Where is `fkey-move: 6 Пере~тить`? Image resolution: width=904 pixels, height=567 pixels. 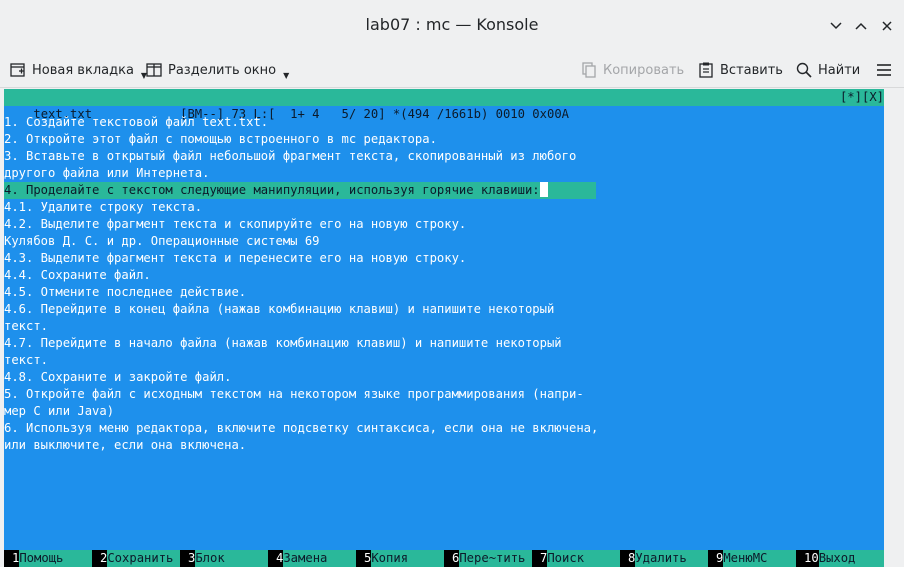
fkey-move: 6 Пере~тить is located at coordinates (488, 558).